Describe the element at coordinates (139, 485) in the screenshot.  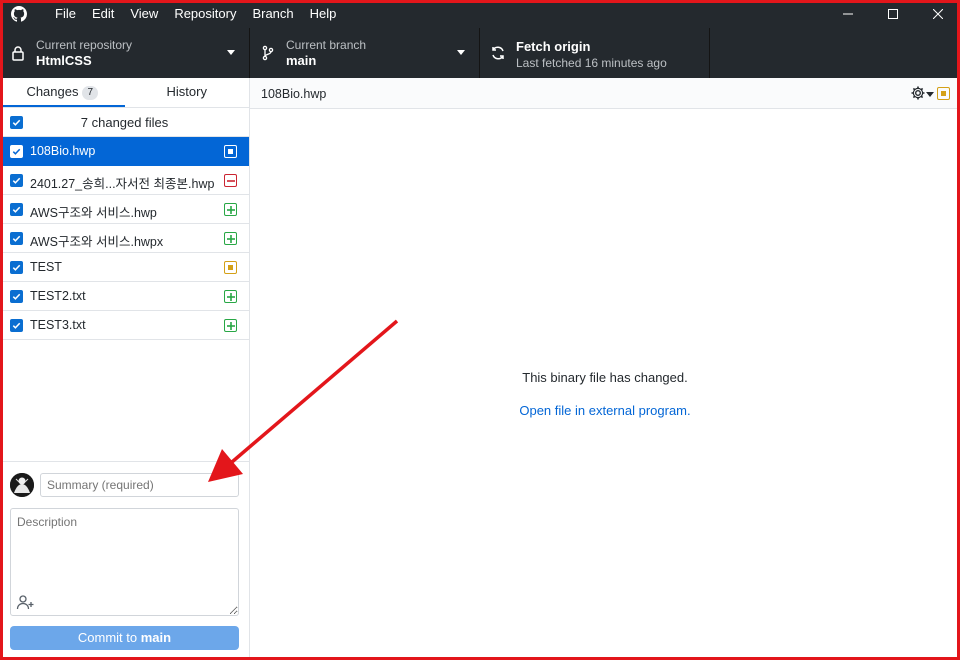
I see `summary-input` at that location.